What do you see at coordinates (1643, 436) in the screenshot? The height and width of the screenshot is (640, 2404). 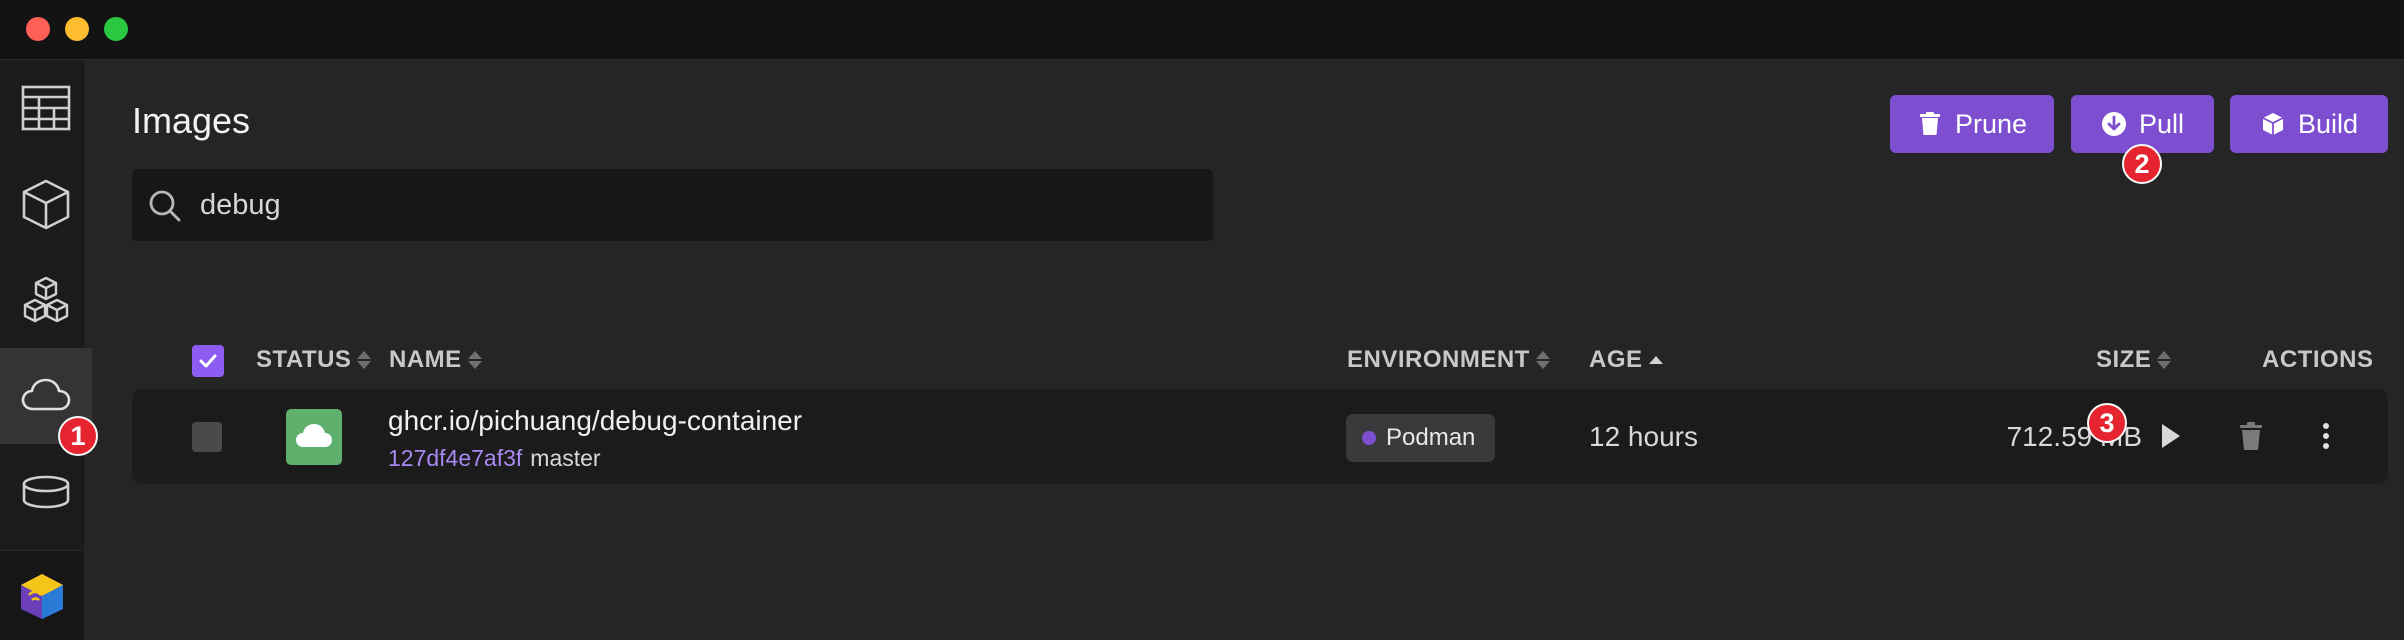 I see `image-age: 12 hours` at bounding box center [1643, 436].